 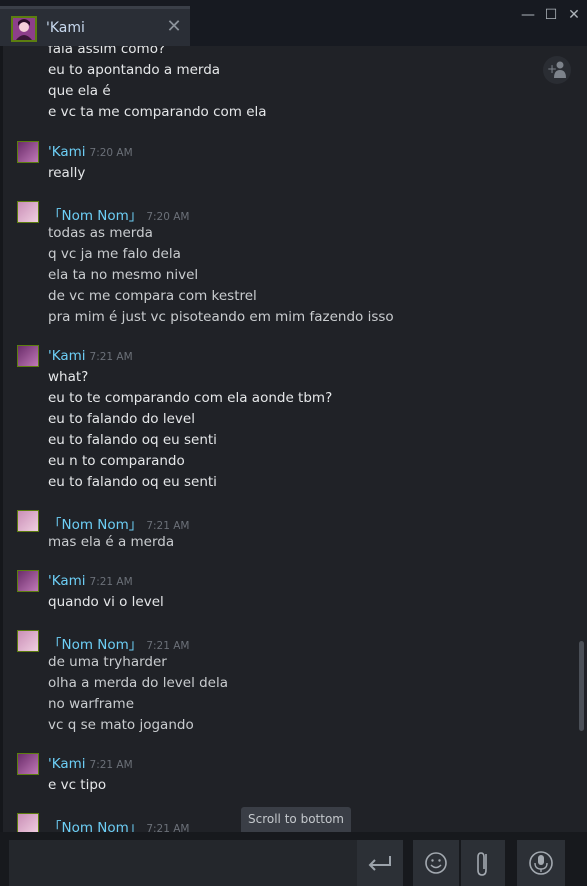 What do you see at coordinates (138, 683) in the screenshot?
I see `message-line: olha a merda do level dela` at bounding box center [138, 683].